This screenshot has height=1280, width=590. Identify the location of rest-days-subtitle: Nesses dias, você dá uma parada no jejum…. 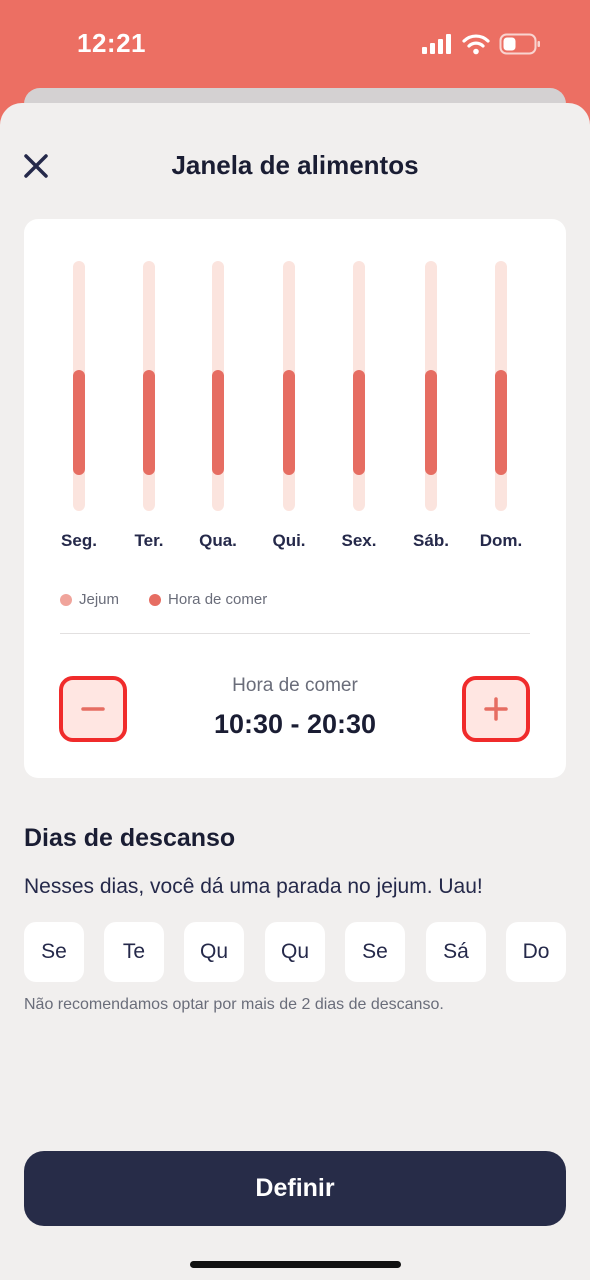
(253, 886).